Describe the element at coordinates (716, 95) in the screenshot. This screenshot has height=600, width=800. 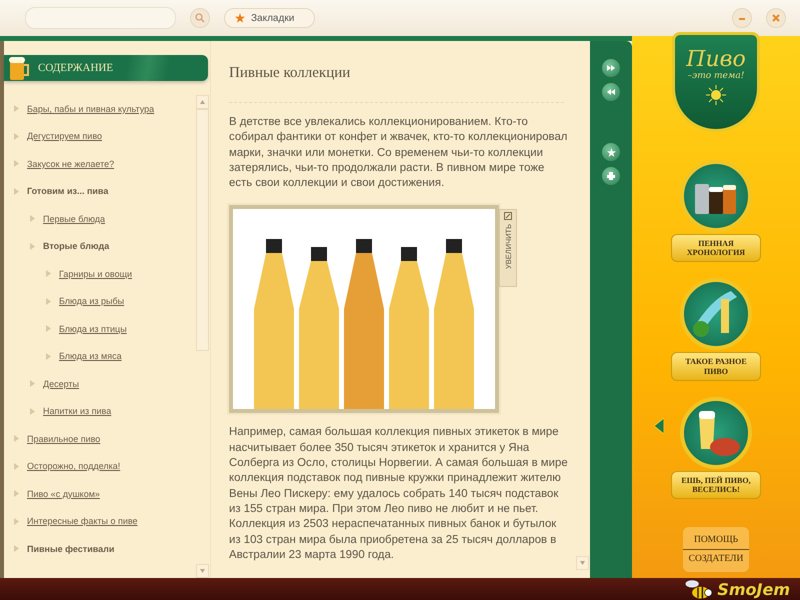
I see `sun-icon` at that location.